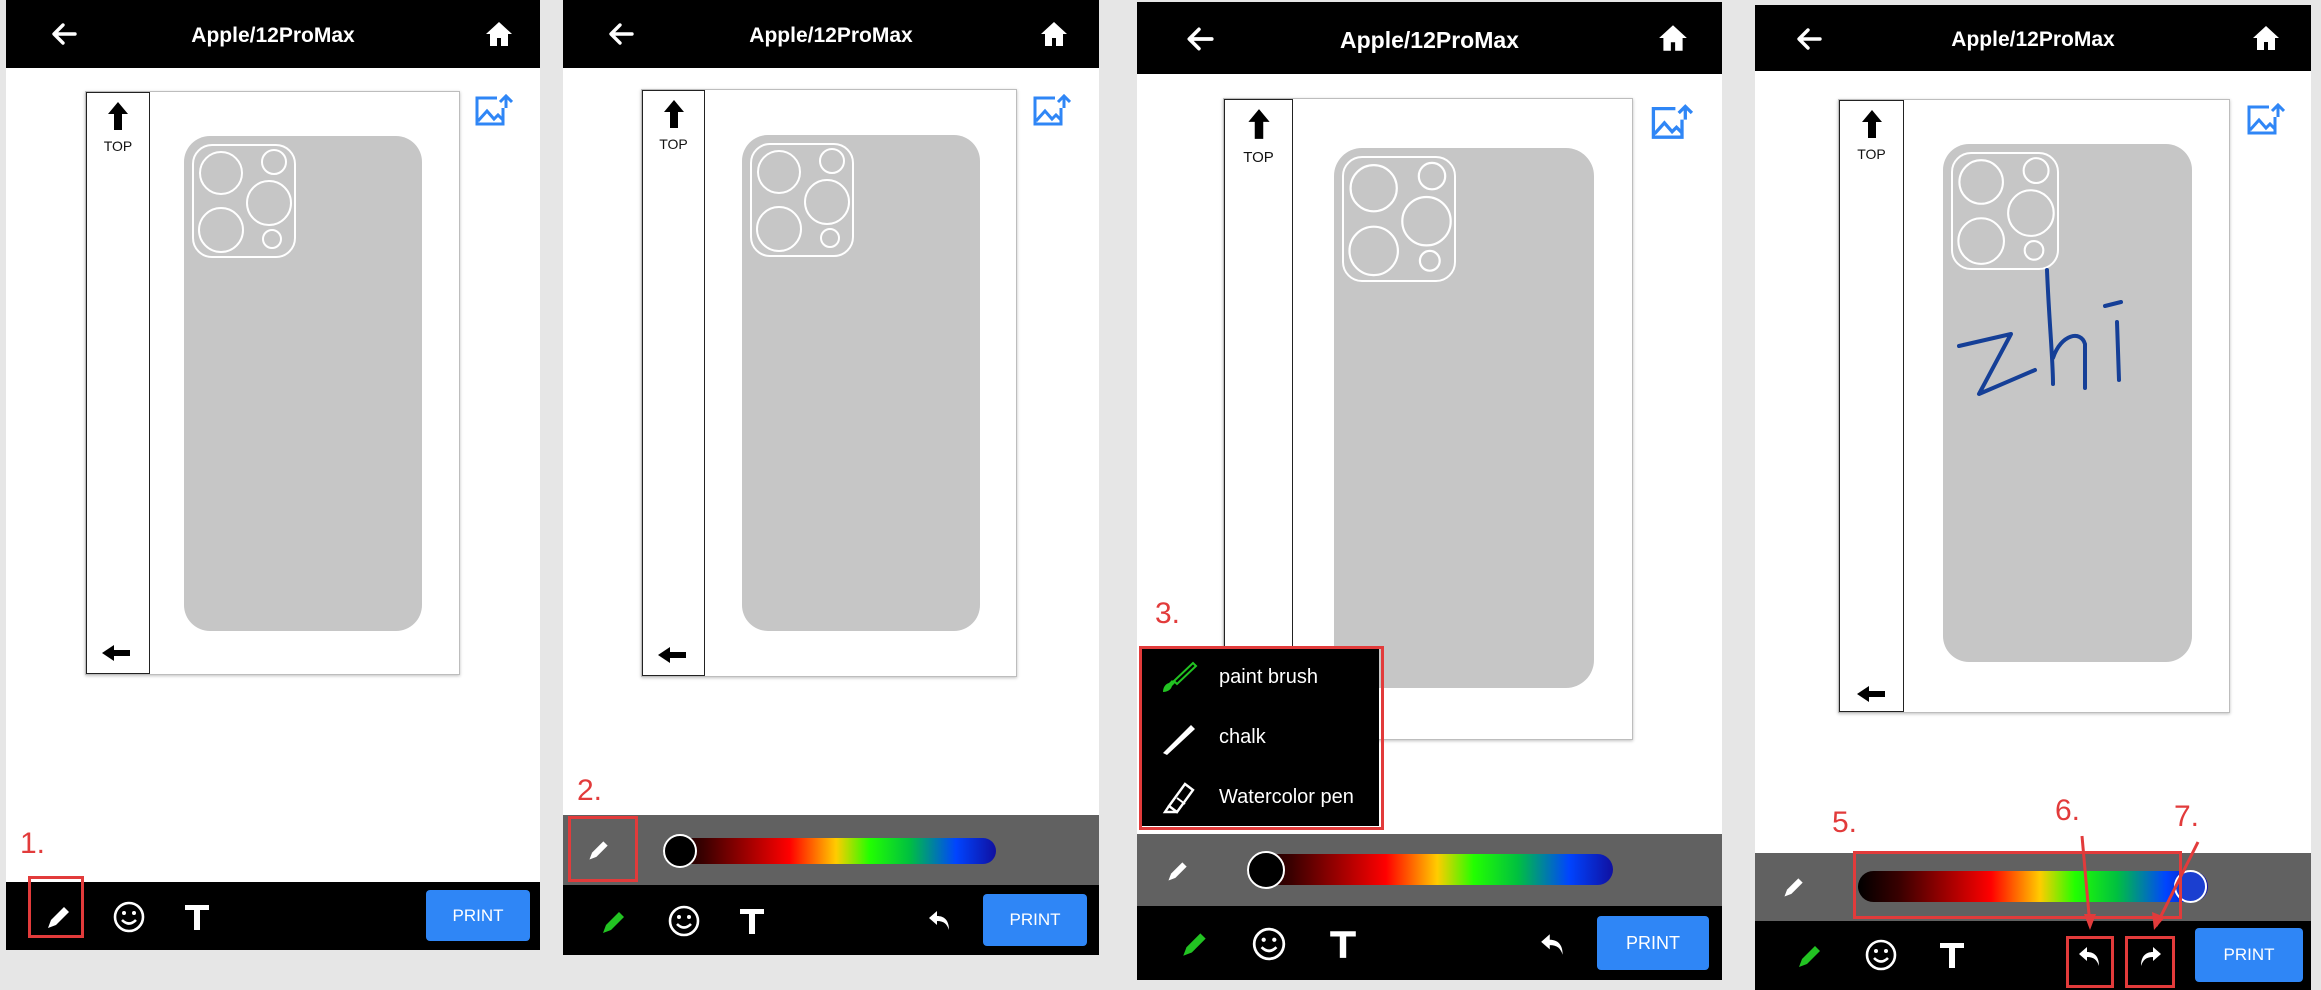  Describe the element at coordinates (2040, 332) in the screenshot. I see `handwritten-drawing` at that location.